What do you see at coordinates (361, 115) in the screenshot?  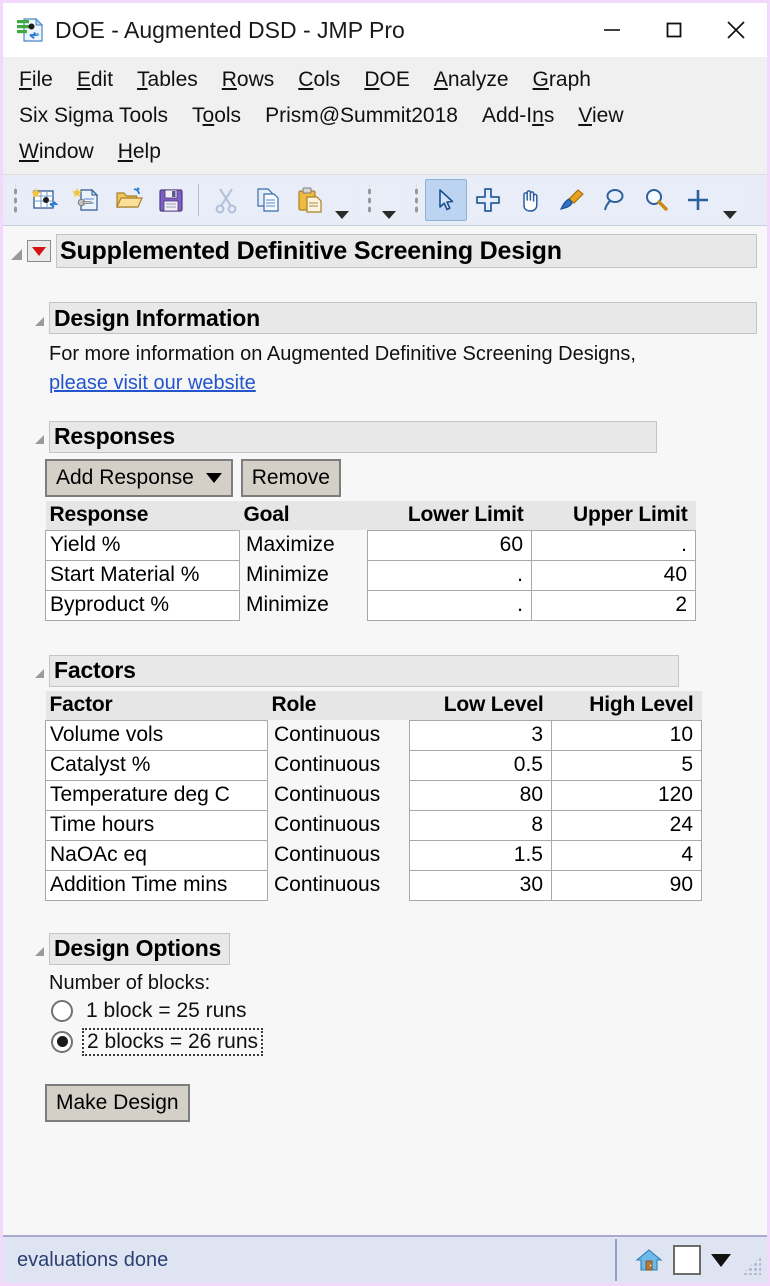 I see `menu-prism-summit2018: Prism@Summit2018` at bounding box center [361, 115].